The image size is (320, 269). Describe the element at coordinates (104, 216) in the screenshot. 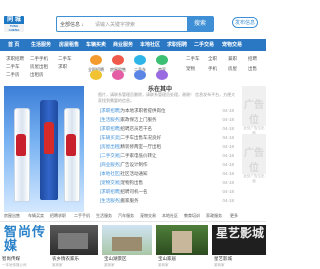

I see `tab-item: 生活服务` at that location.